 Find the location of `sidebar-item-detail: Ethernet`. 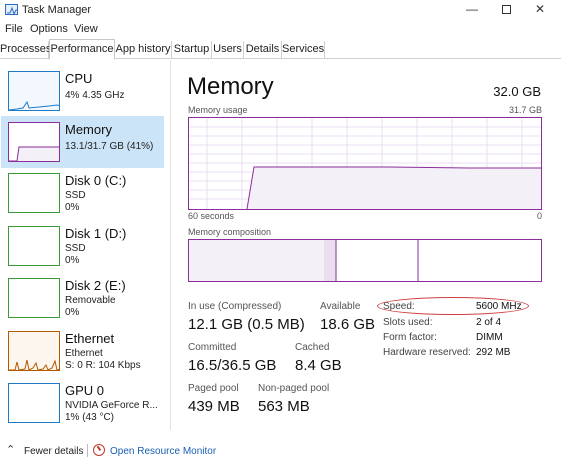

sidebar-item-detail: Ethernet is located at coordinates (84, 353).